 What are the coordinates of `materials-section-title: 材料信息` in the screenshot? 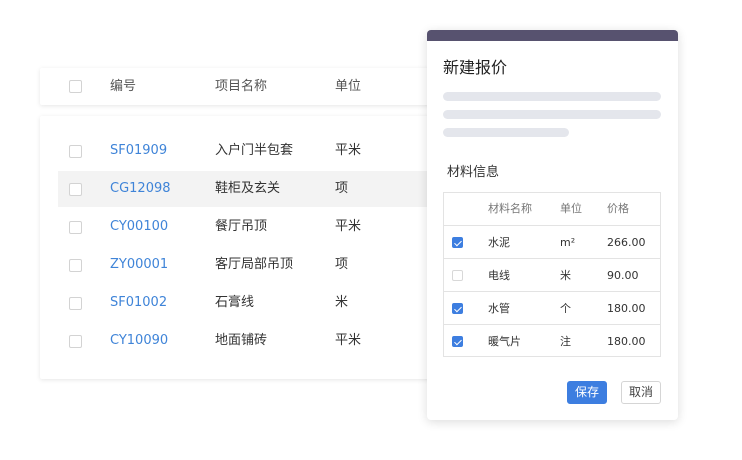 It's located at (473, 172).